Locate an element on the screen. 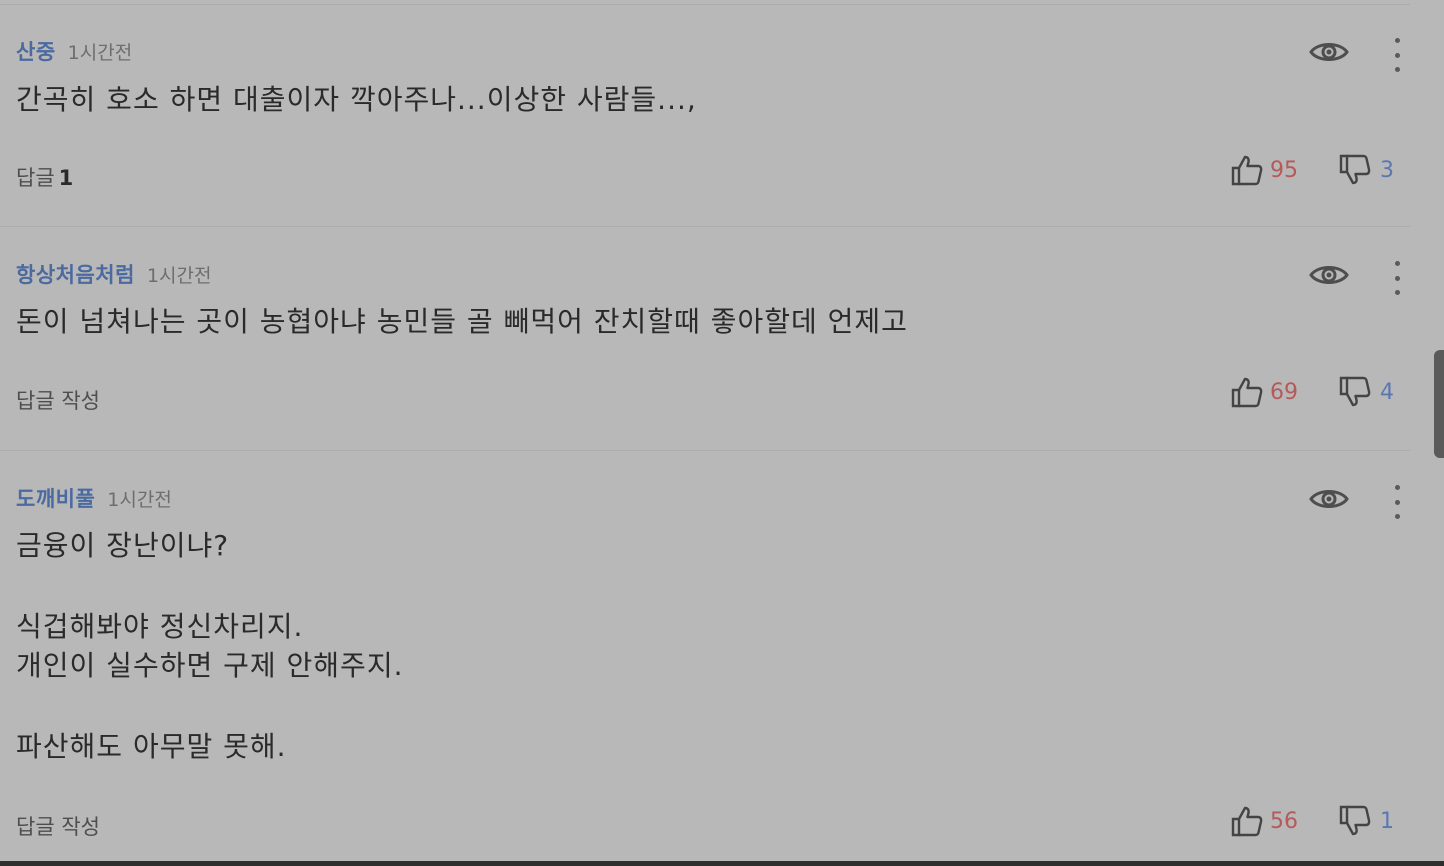 The image size is (1444, 866). reply-button: 답글 1 is located at coordinates (44, 177).